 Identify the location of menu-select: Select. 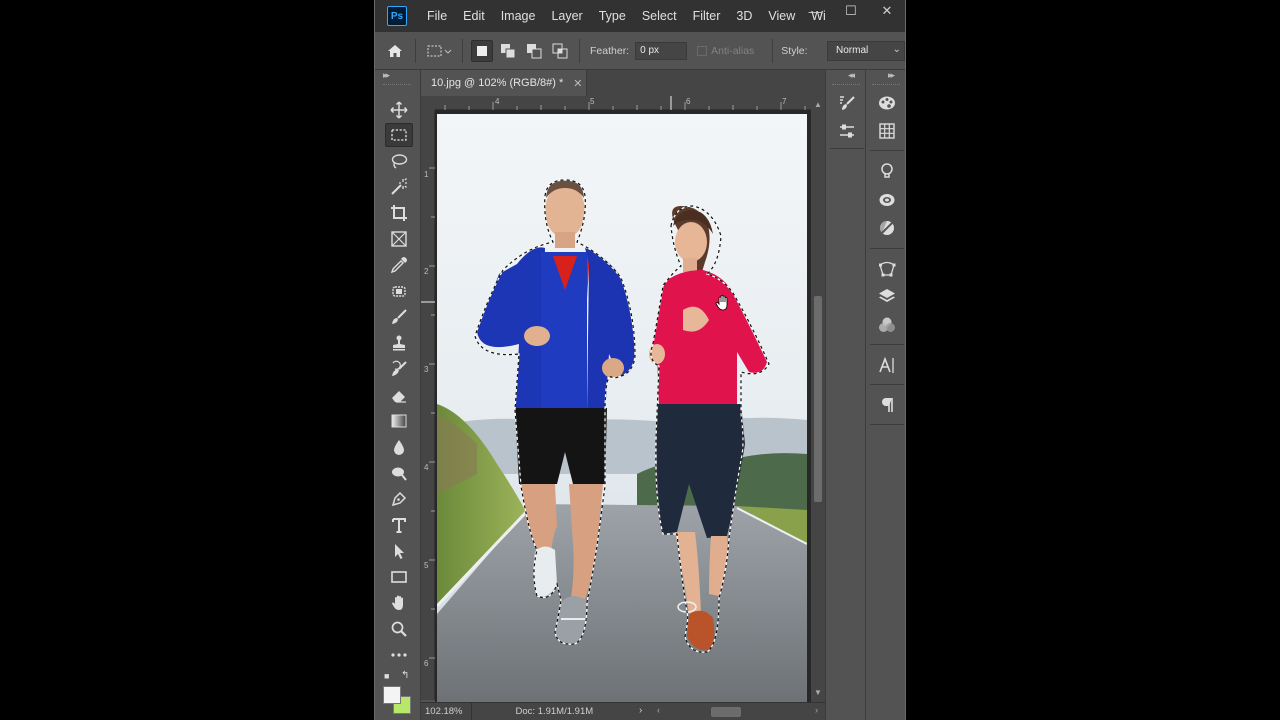
(659, 16).